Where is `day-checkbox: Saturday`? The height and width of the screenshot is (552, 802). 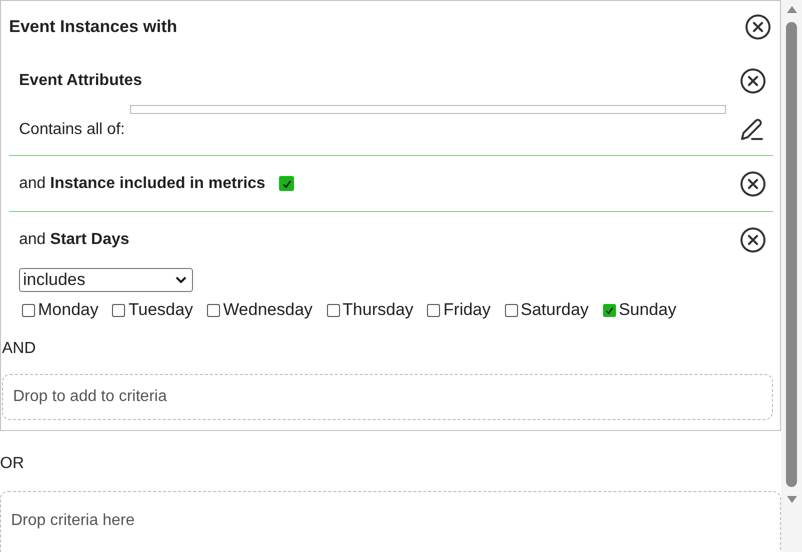 day-checkbox: Saturday is located at coordinates (546, 310).